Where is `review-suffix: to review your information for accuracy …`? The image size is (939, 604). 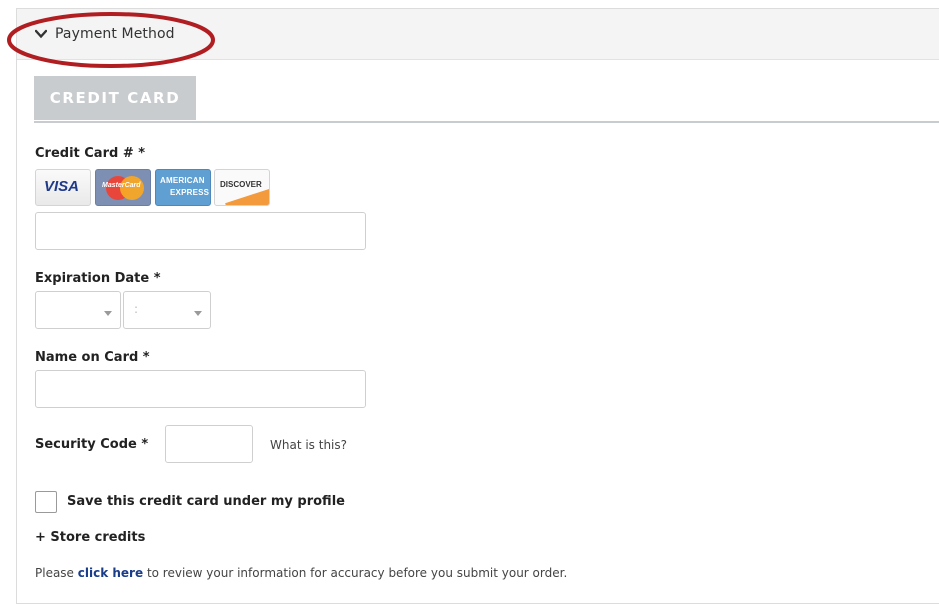
review-suffix: to review your information for accuracy … is located at coordinates (355, 573).